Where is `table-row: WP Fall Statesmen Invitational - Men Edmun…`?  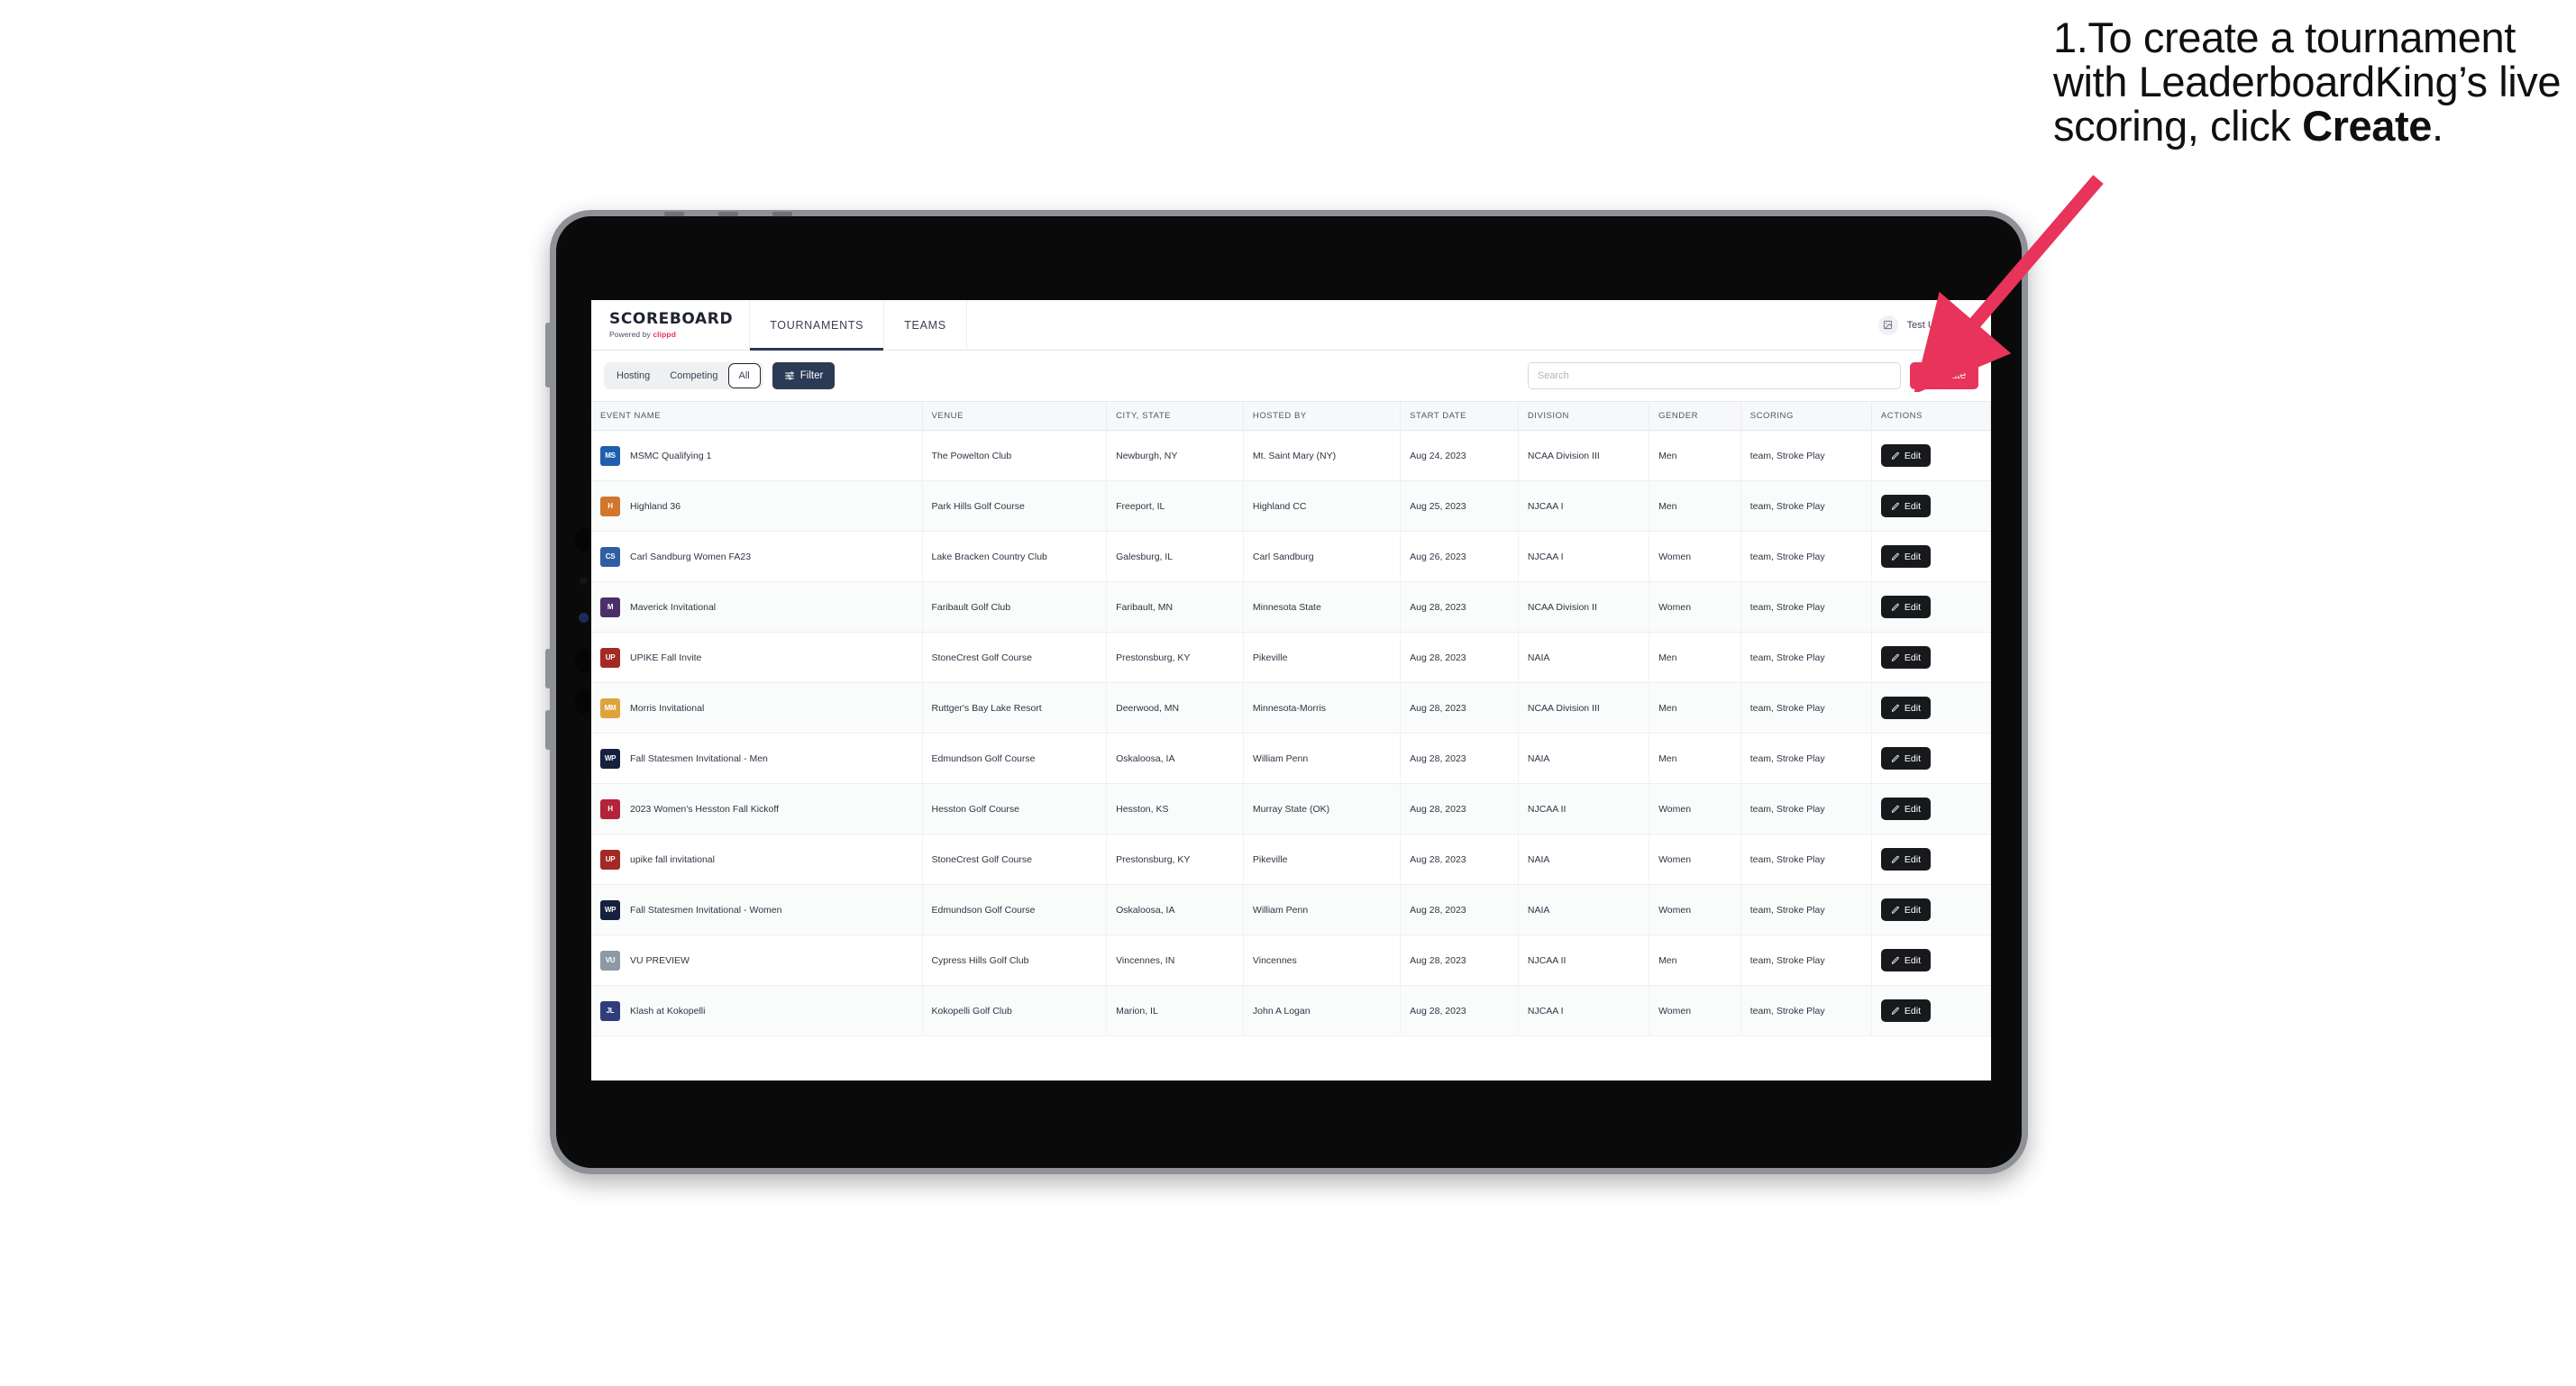 table-row: WP Fall Statesmen Invitational - Men Edmun… is located at coordinates (1291, 758).